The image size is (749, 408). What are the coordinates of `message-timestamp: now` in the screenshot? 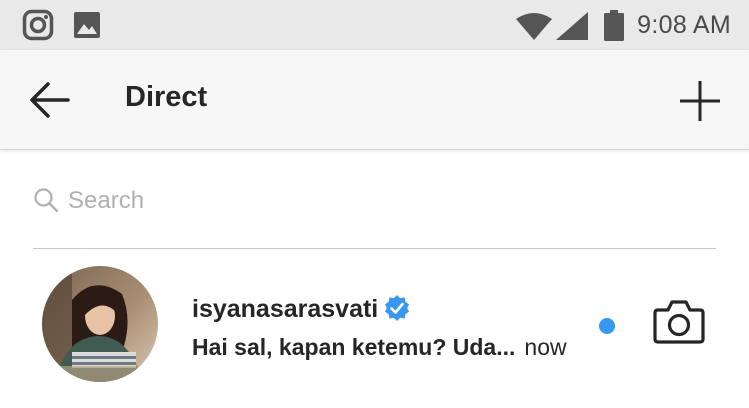 It's located at (545, 346).